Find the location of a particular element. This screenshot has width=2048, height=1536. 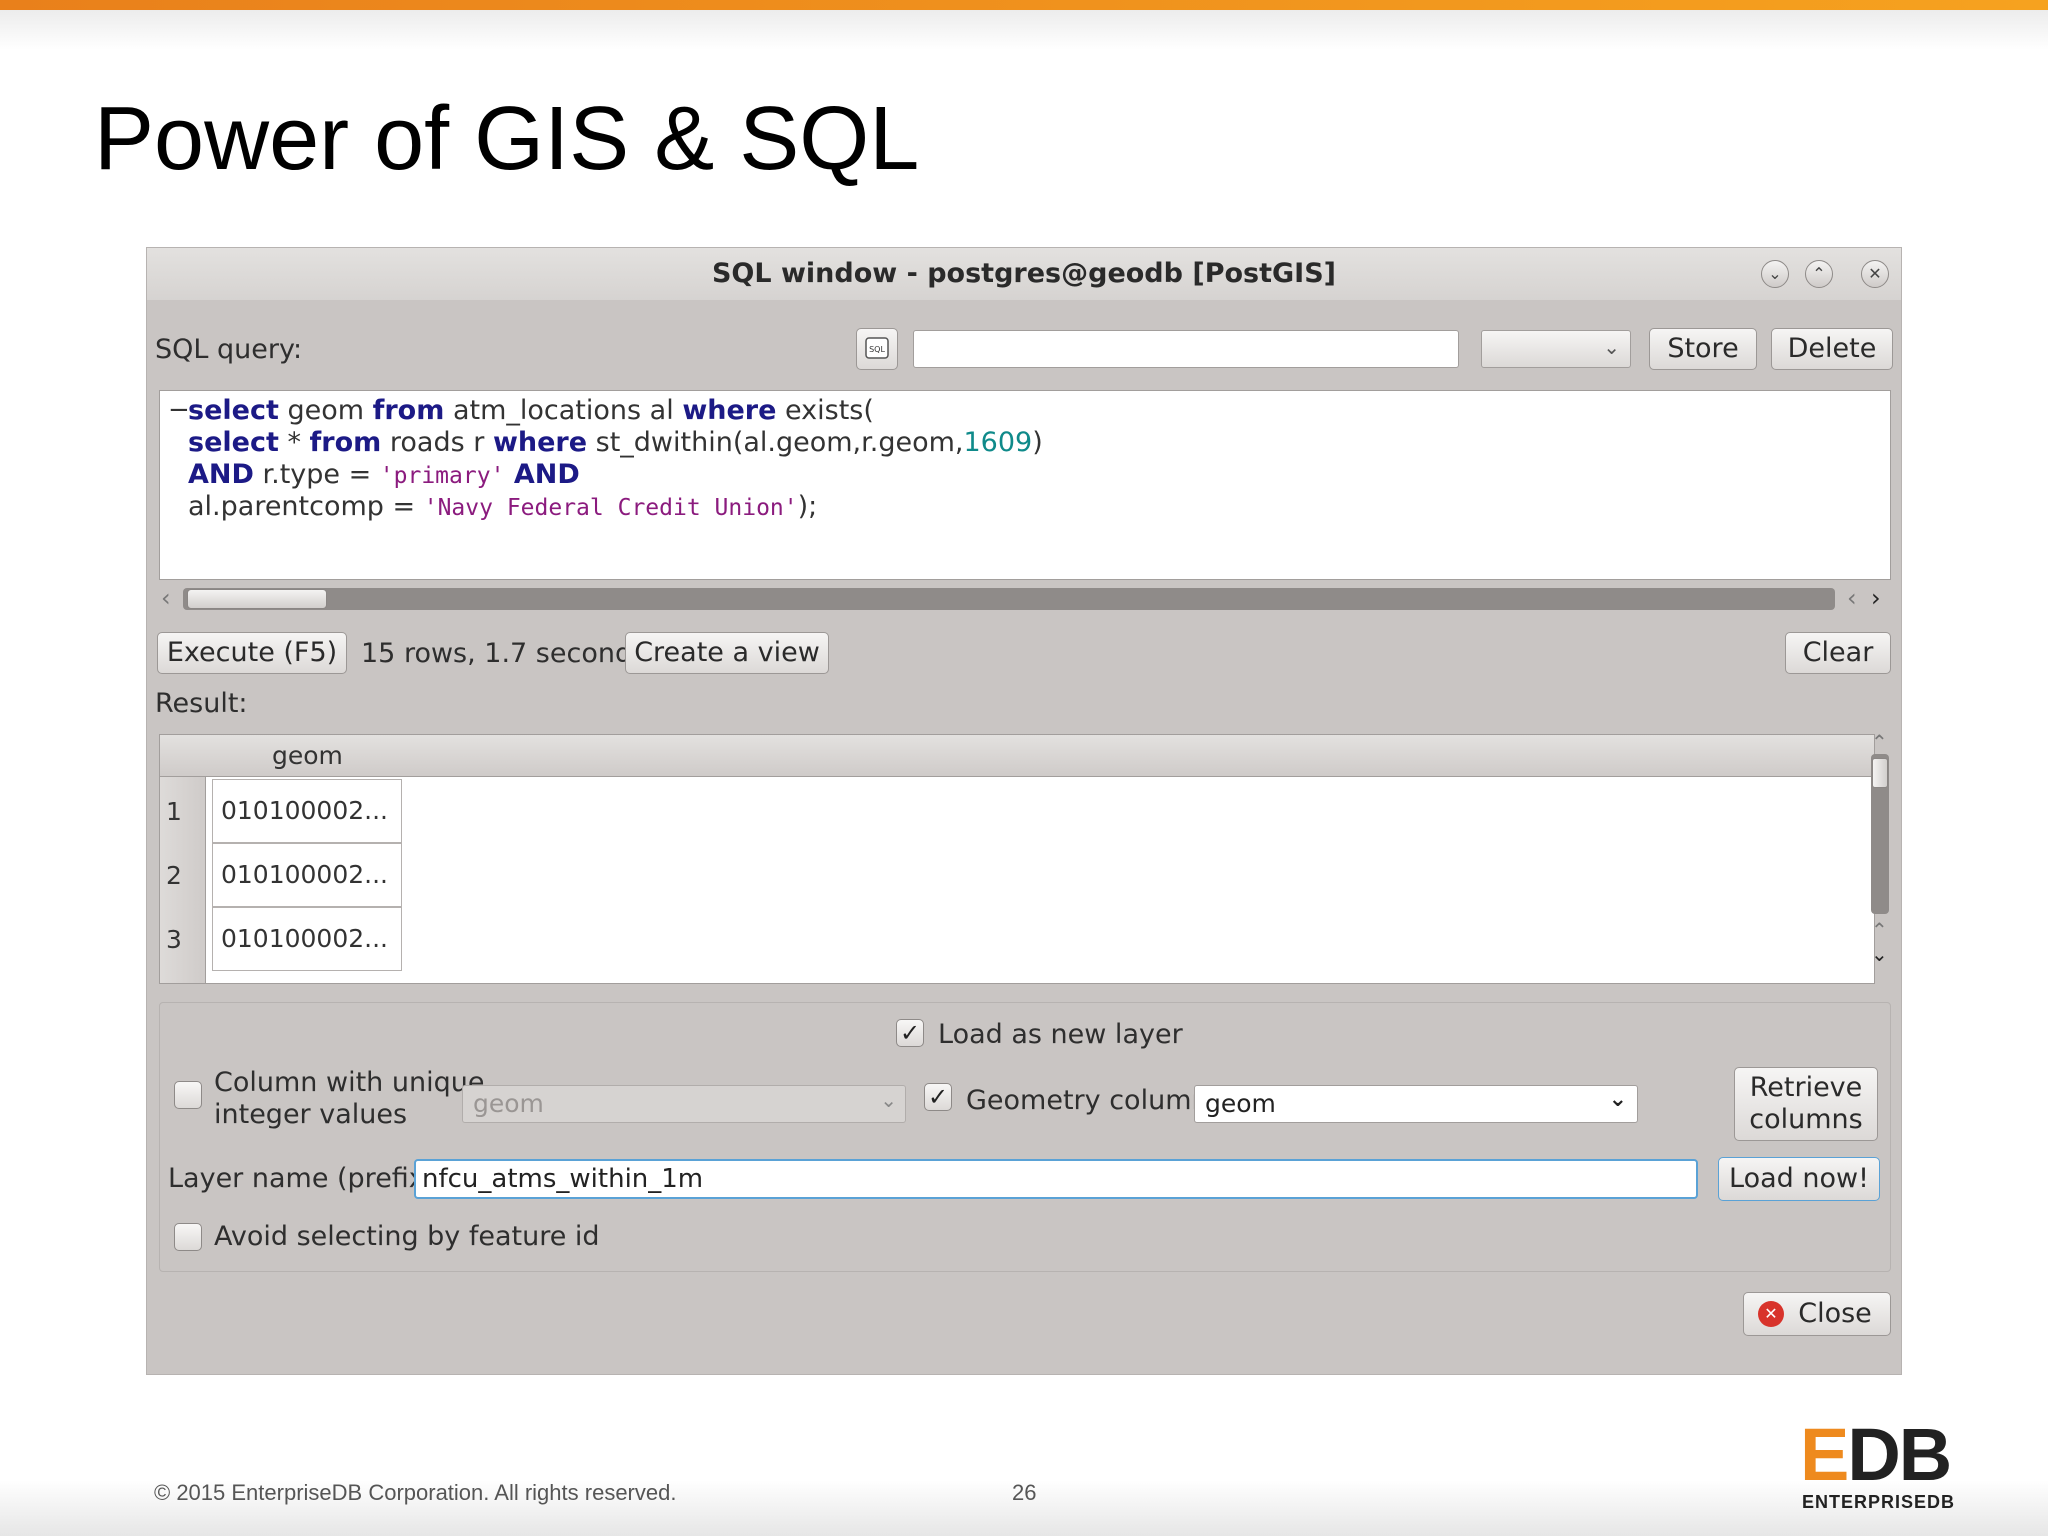

slide-top-accent-bar is located at coordinates (1024, 5).